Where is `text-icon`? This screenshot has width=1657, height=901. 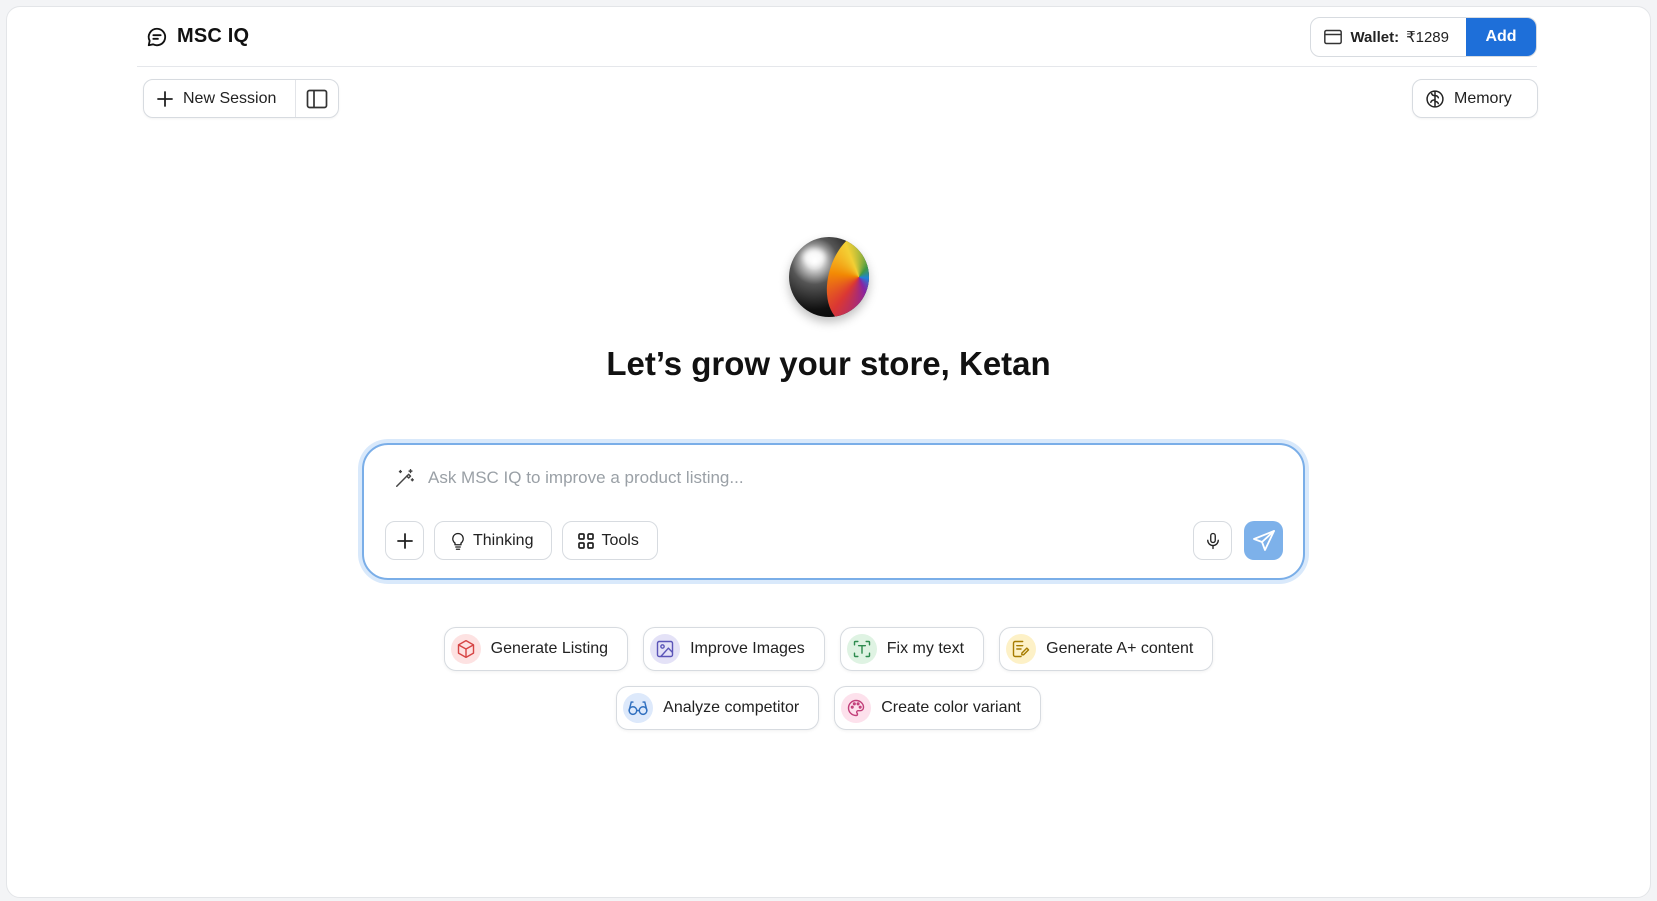 text-icon is located at coordinates (861, 649).